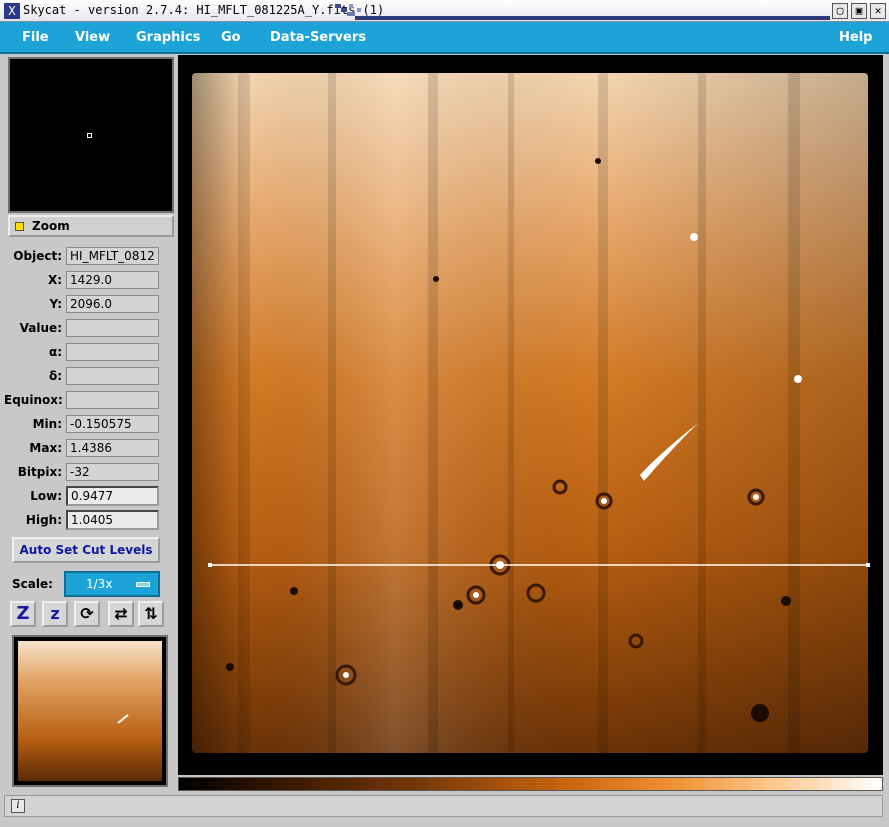 This screenshot has height=827, width=889. What do you see at coordinates (168, 37) in the screenshot?
I see `menu-graphics: Graphics` at bounding box center [168, 37].